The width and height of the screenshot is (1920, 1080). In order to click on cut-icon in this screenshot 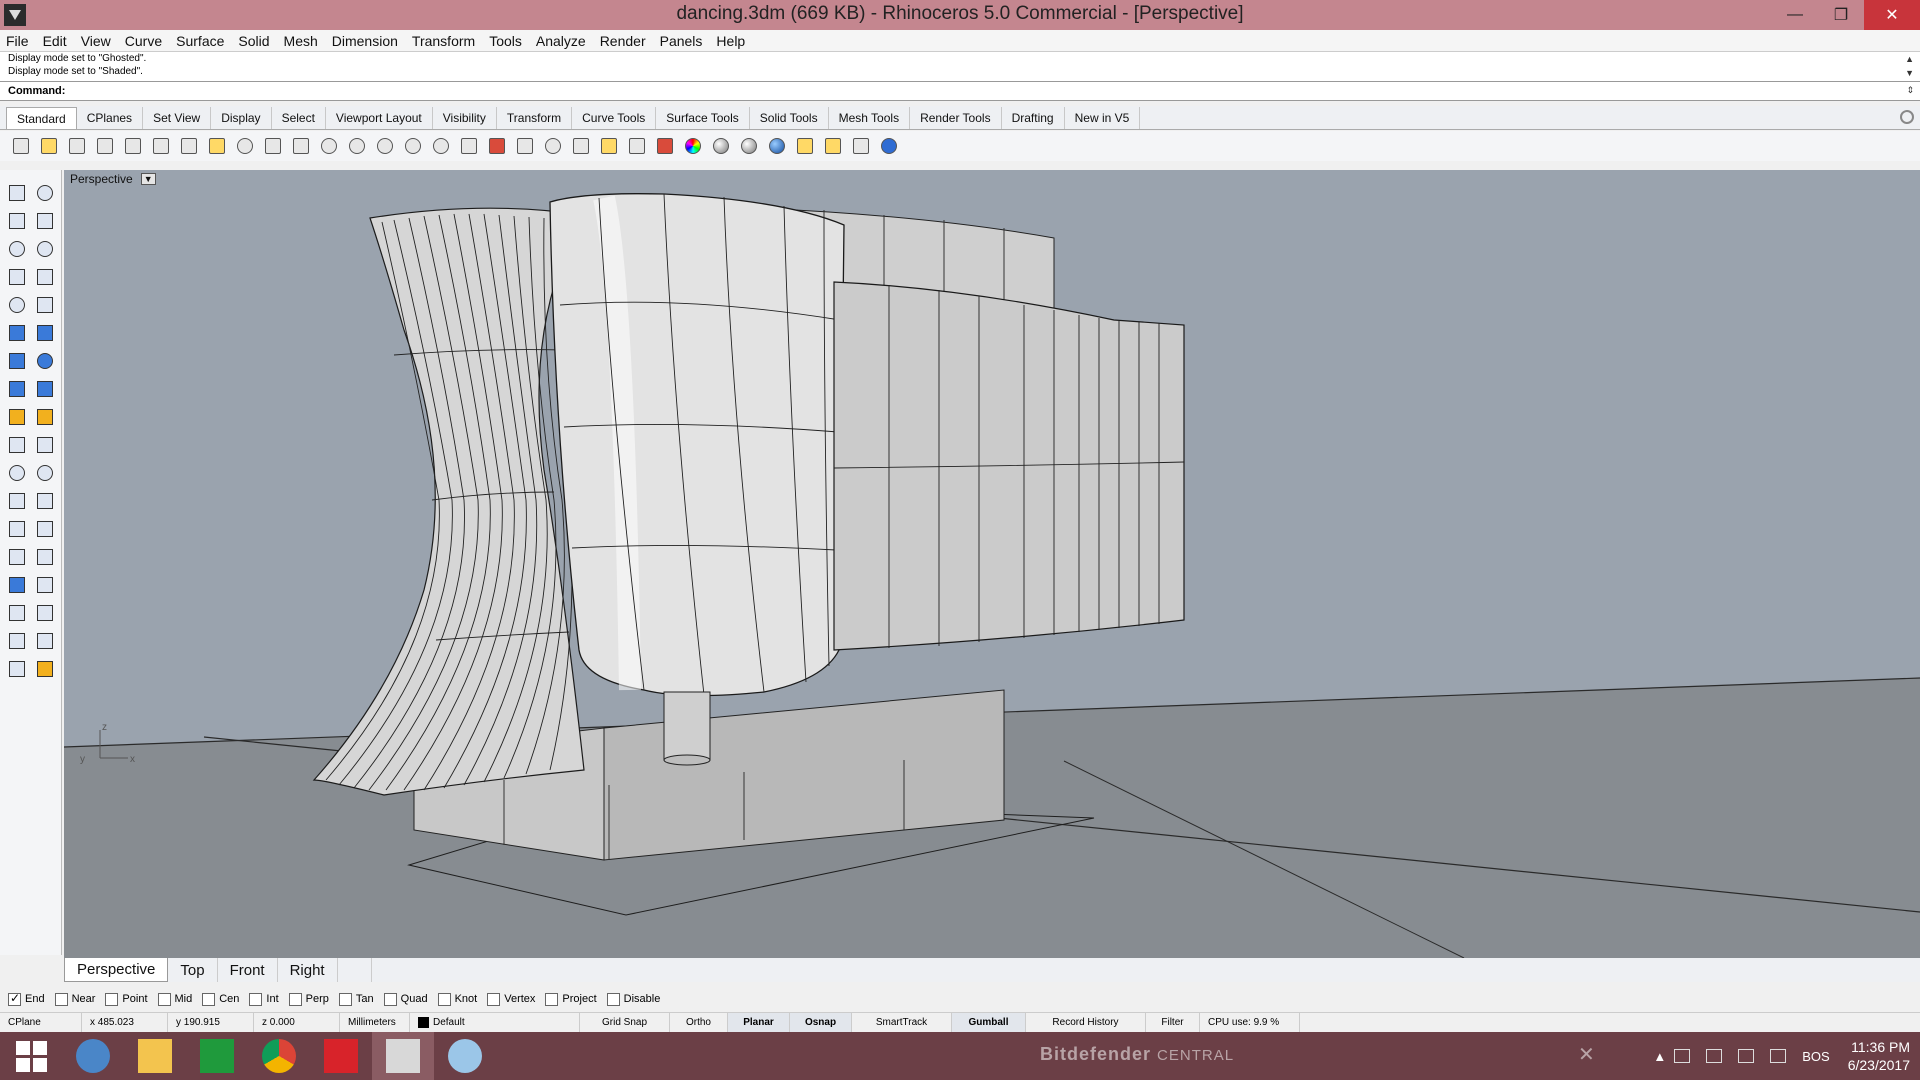, I will do `click(161, 146)`.